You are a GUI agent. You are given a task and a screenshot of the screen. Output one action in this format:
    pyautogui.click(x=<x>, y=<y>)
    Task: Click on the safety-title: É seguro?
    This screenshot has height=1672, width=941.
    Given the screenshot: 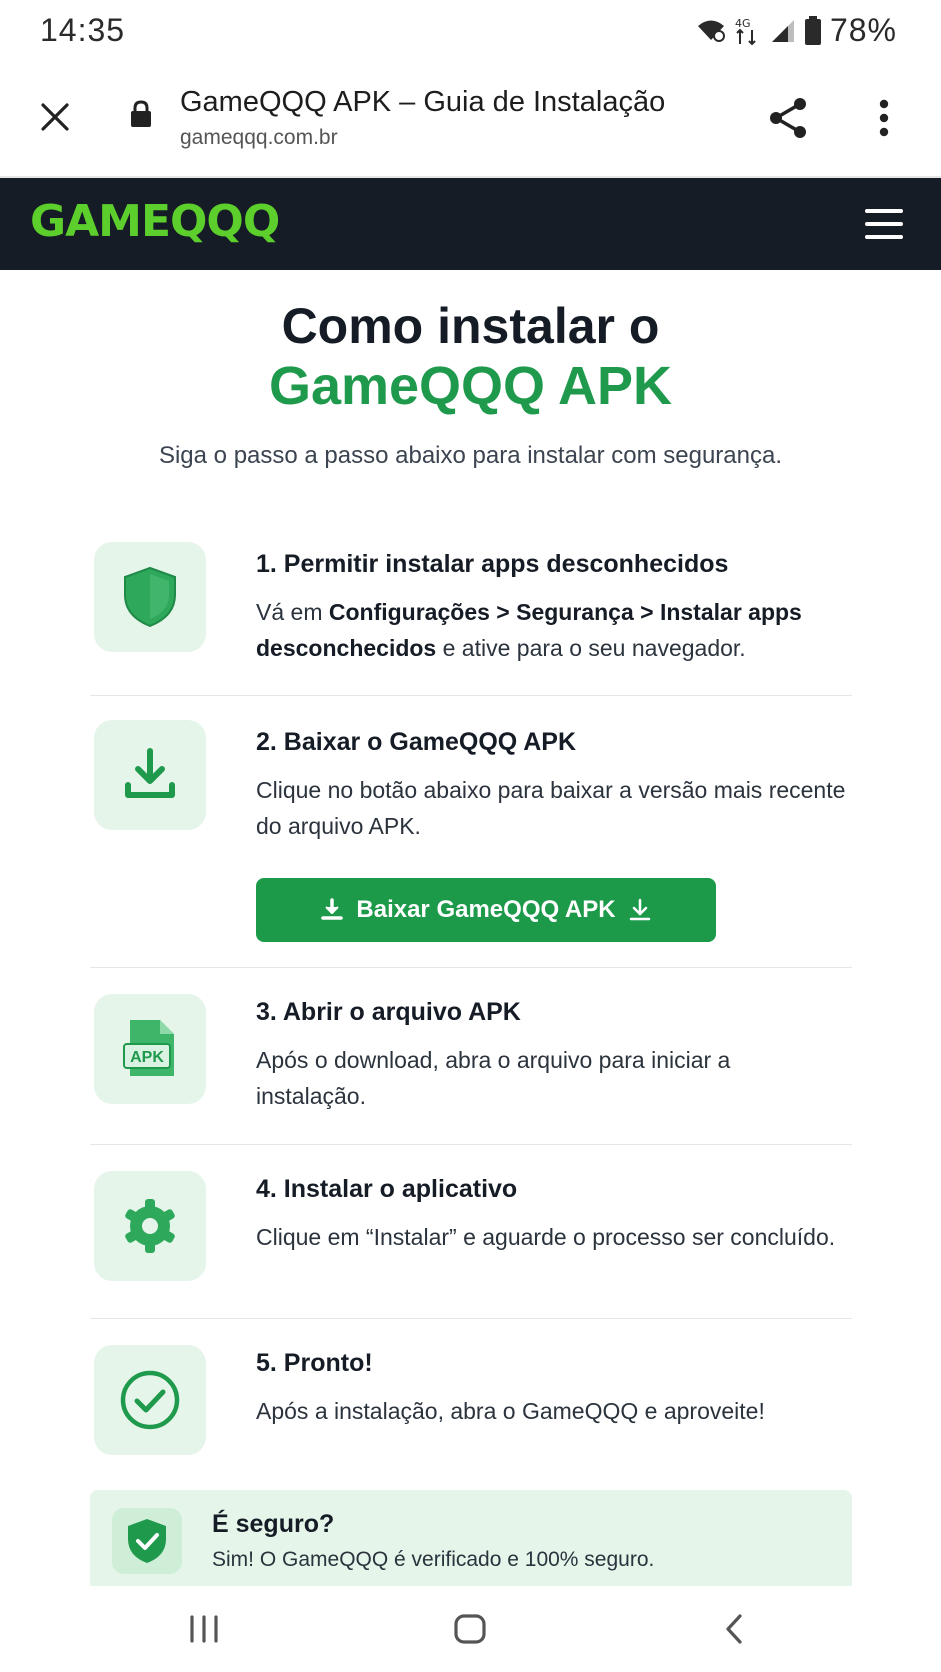 What is the action you would take?
    pyautogui.click(x=273, y=1524)
    